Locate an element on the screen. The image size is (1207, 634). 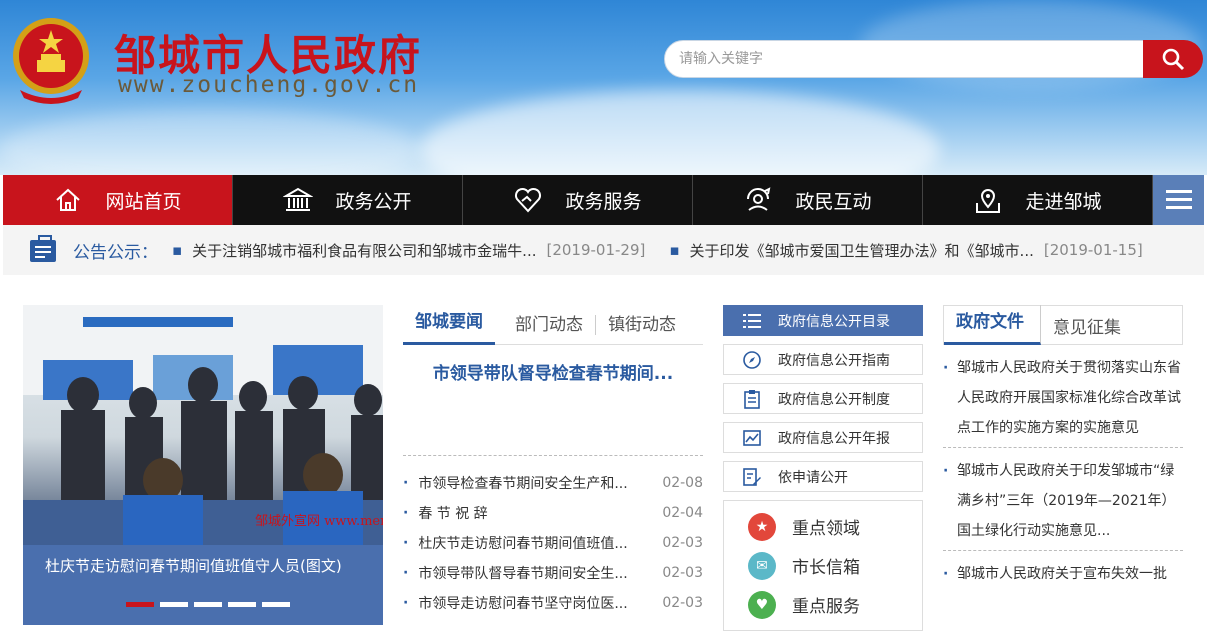
nav-item-government-affairs: 政务公开 is located at coordinates (348, 200).